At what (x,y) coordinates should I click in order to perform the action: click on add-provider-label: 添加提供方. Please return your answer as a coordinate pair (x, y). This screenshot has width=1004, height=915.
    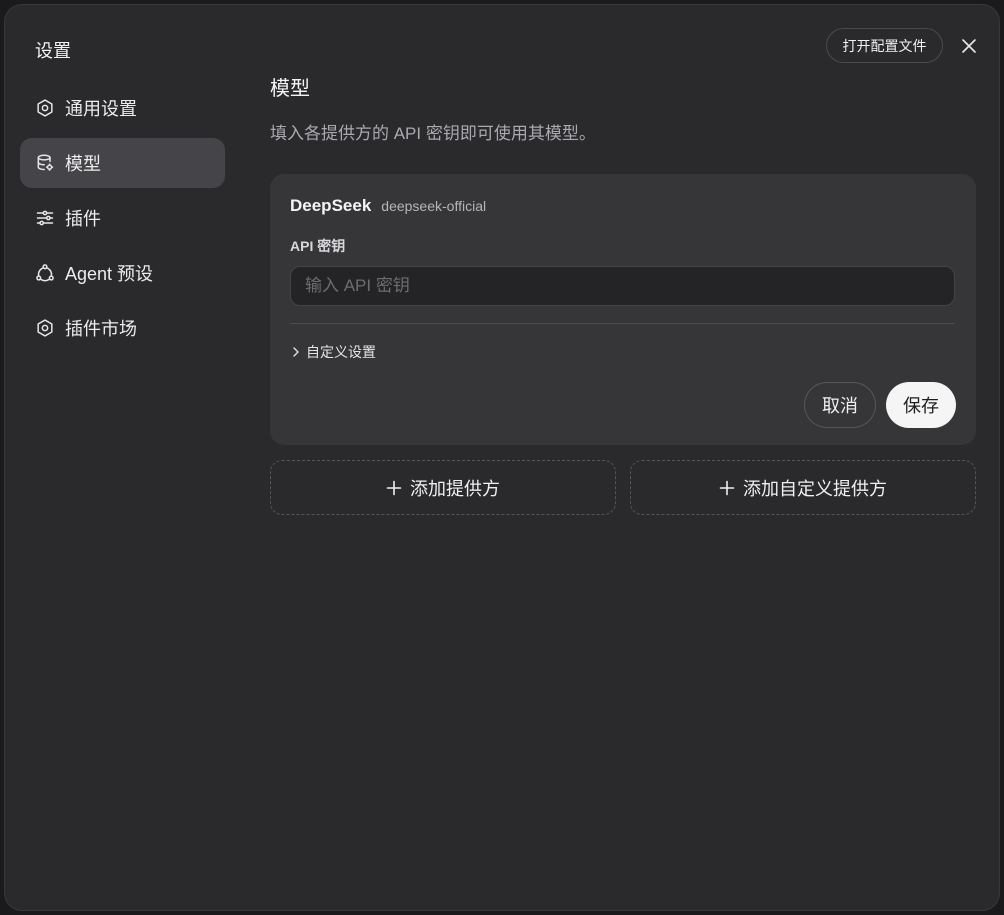
    Looking at the image, I should click on (455, 488).